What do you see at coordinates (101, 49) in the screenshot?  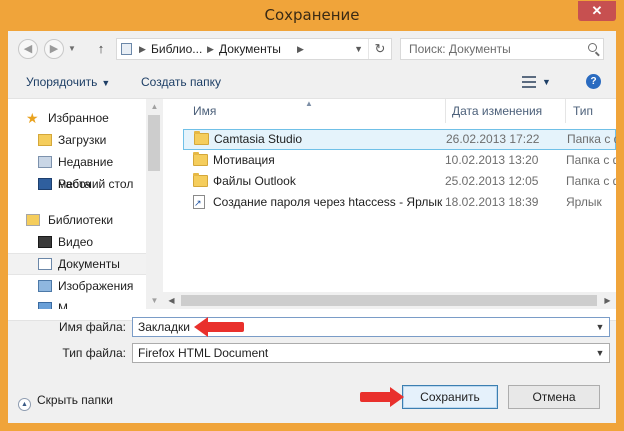 I see `up-folder-button: ↑` at bounding box center [101, 49].